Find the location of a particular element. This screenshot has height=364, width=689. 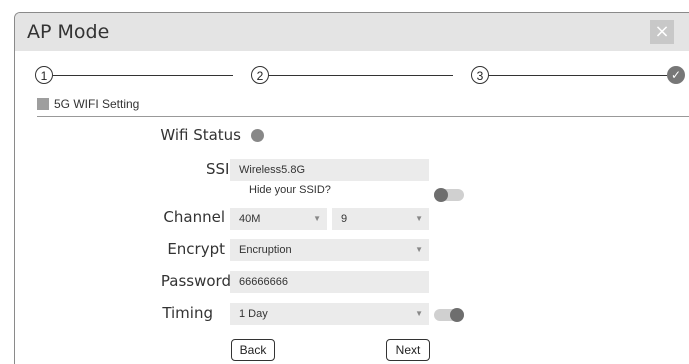

channel-number-value: 9 is located at coordinates (344, 219).